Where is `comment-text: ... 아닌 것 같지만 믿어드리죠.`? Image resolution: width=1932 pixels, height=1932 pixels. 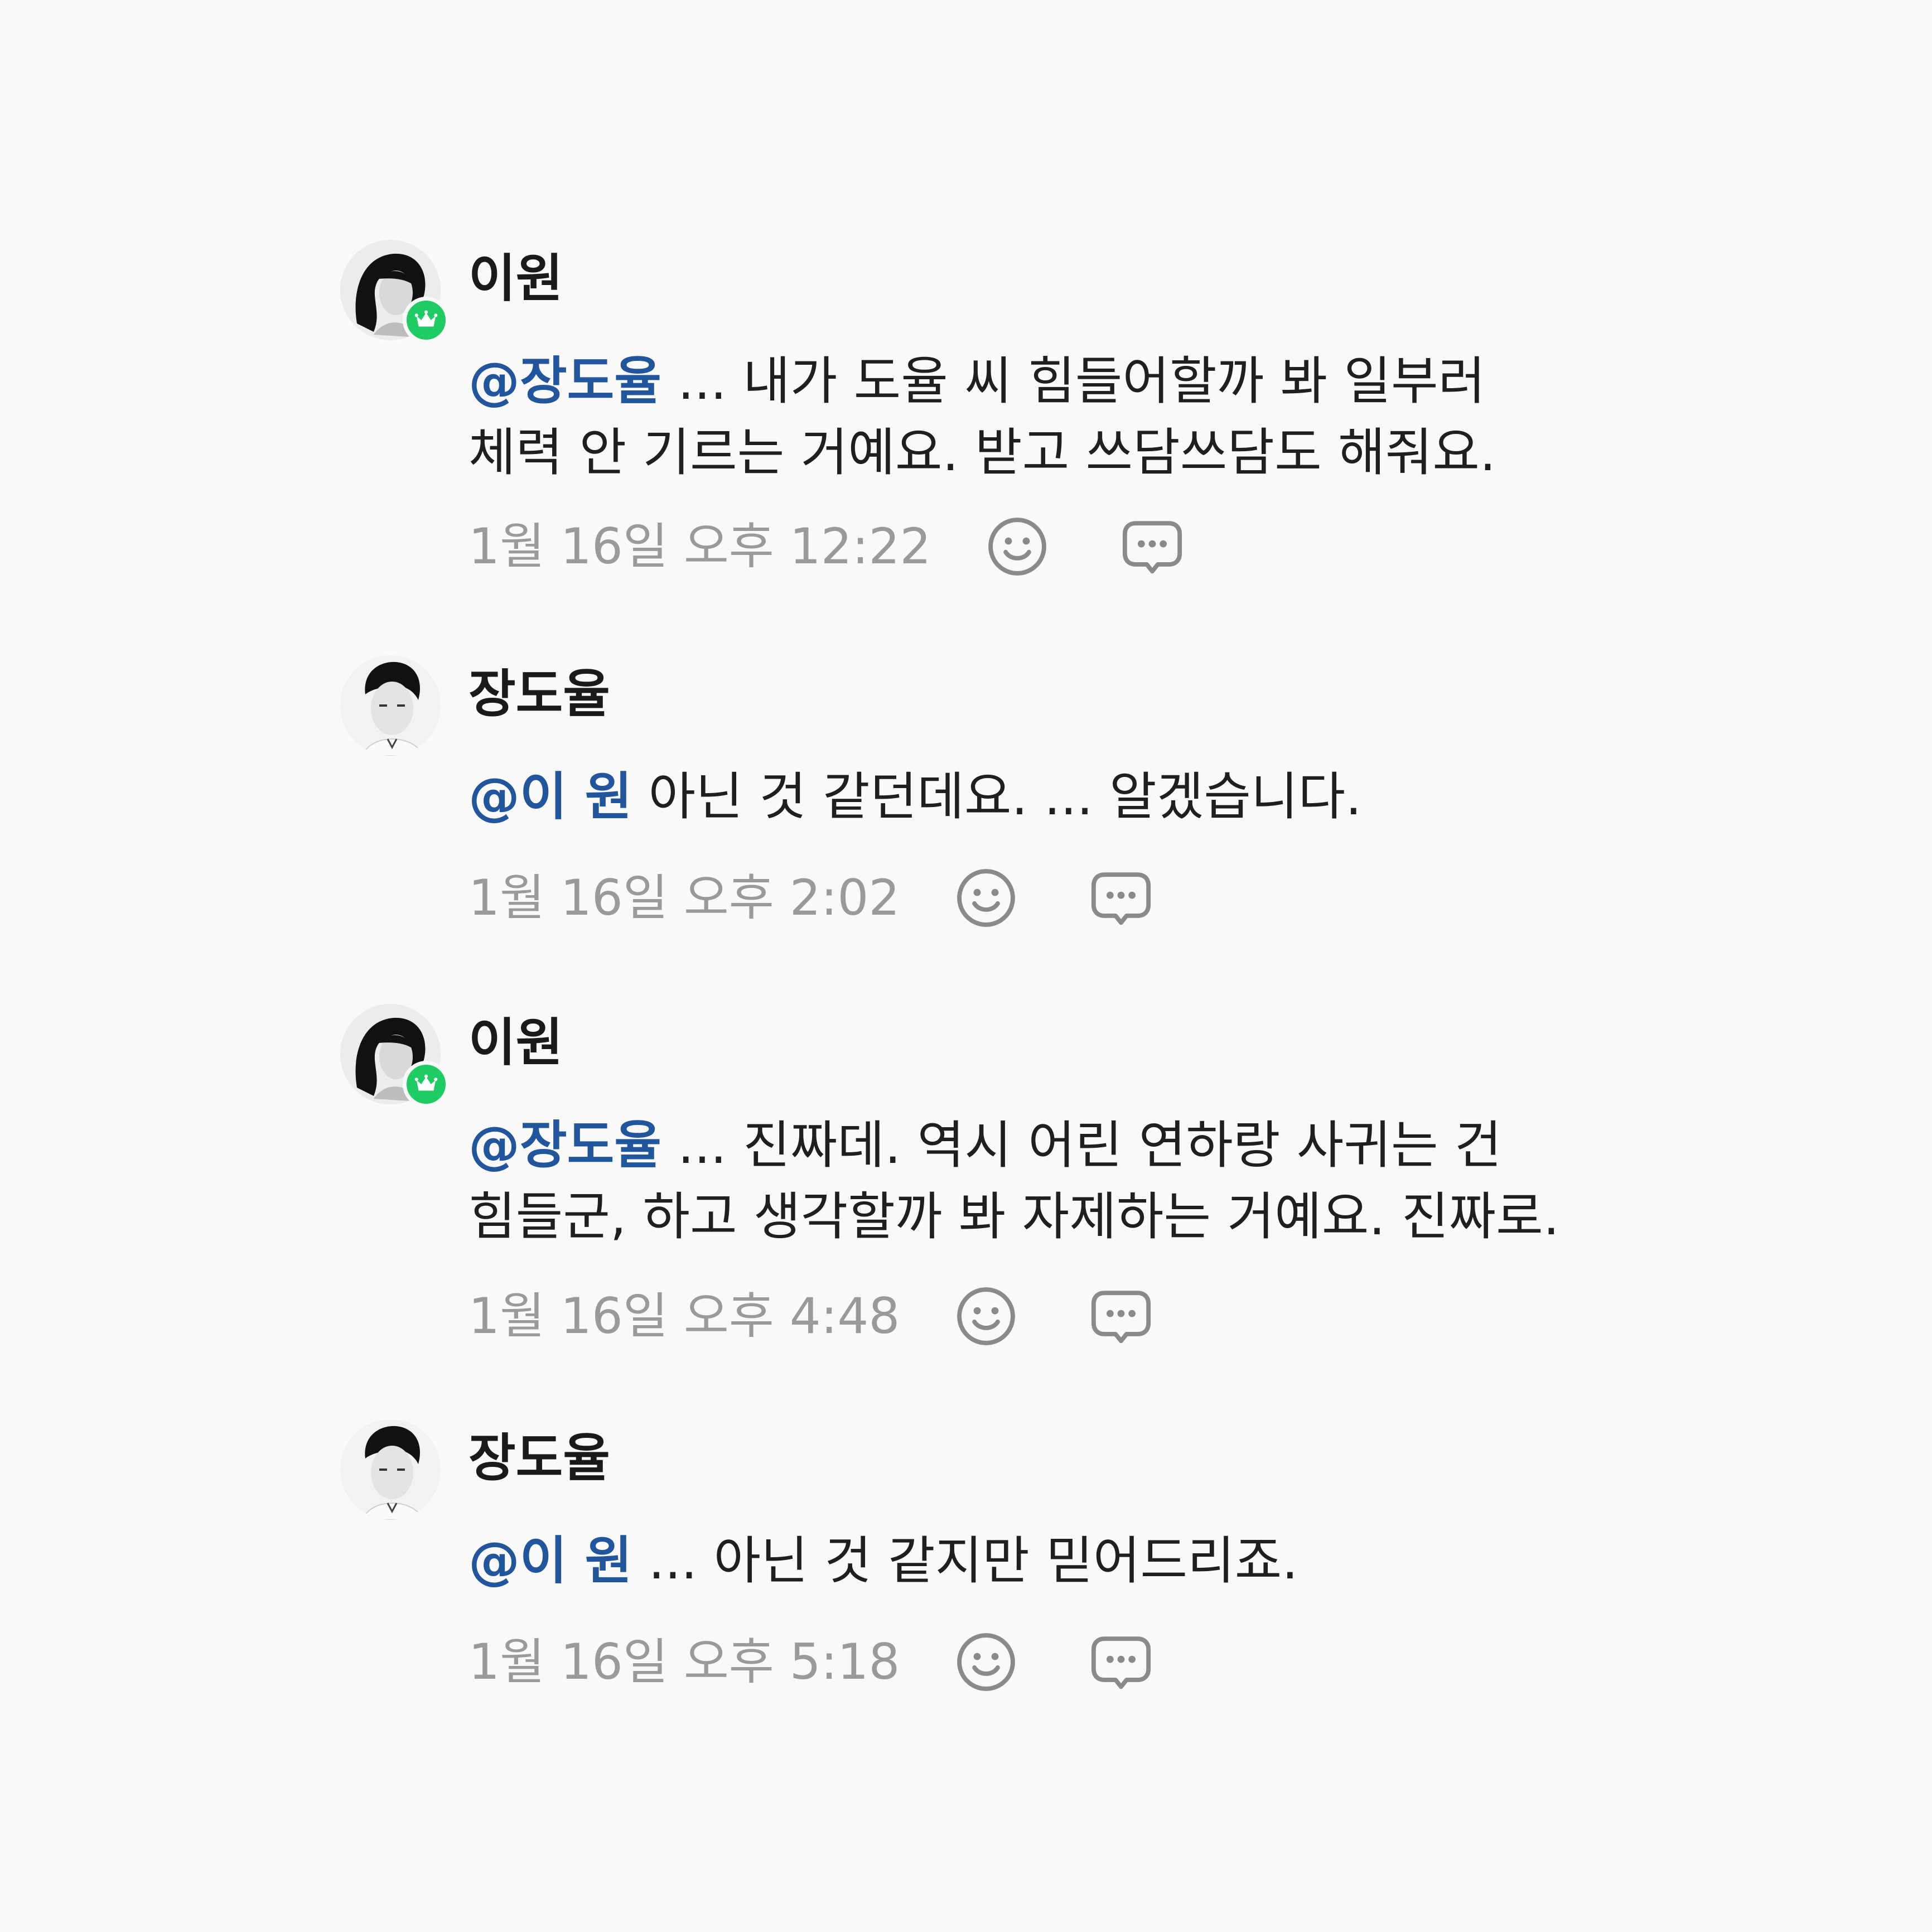
comment-text: ... 아닌 것 같지만 믿어드리죠. is located at coordinates (965, 1561).